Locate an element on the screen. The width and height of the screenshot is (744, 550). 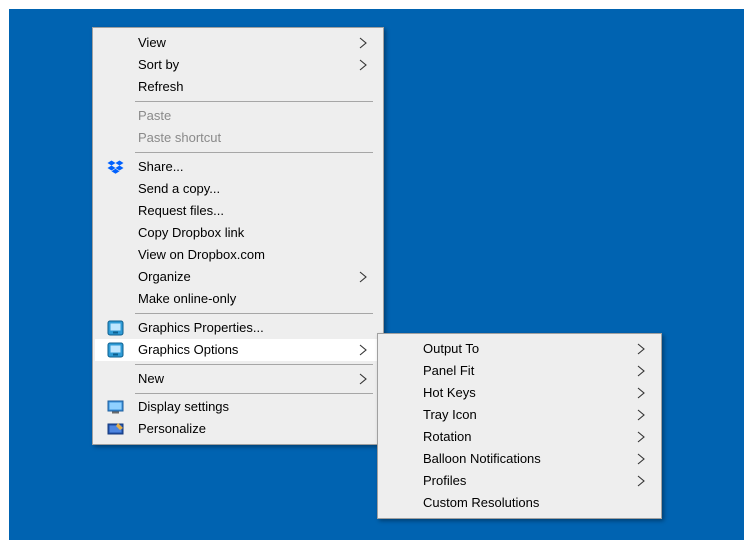
menu-item-label: Panel Fit is located at coordinates (449, 370).